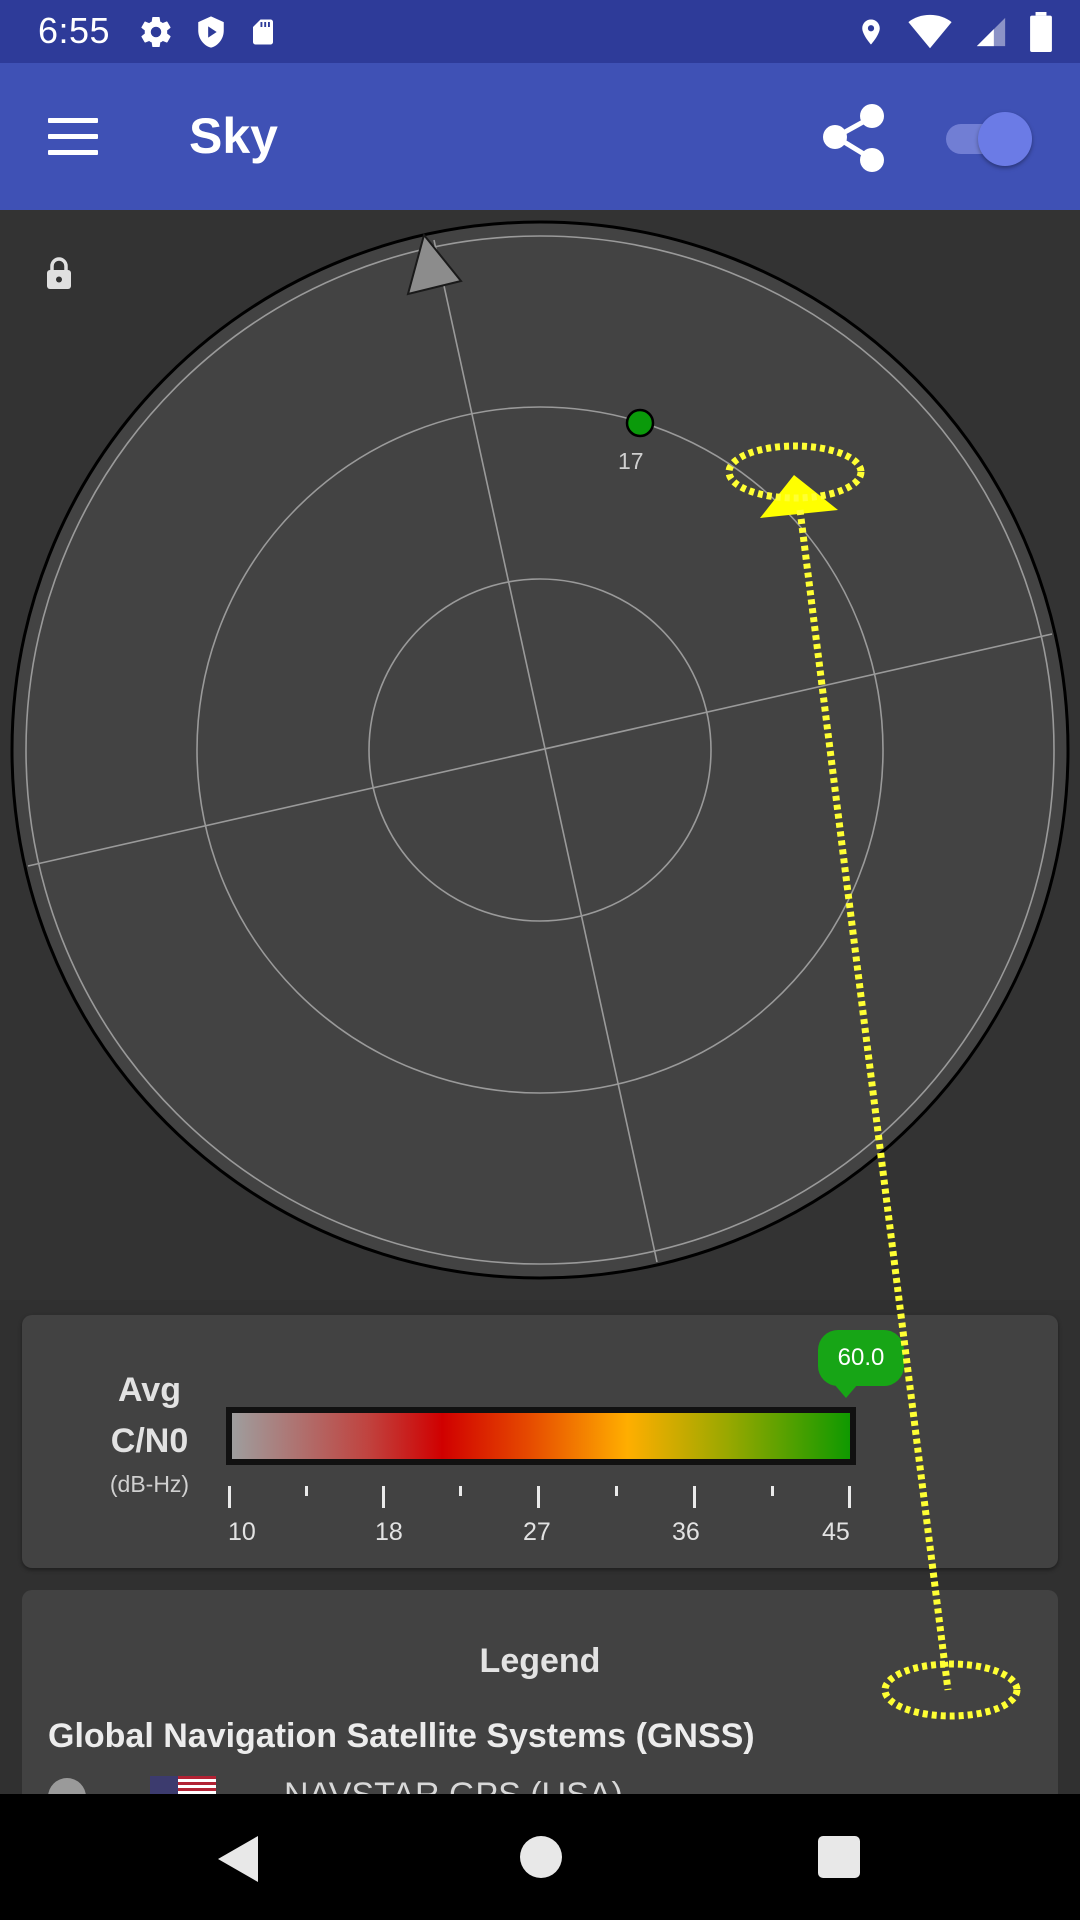 The height and width of the screenshot is (1920, 1080). Describe the element at coordinates (631, 461) in the screenshot. I see `satellite-17-label: 17` at that location.